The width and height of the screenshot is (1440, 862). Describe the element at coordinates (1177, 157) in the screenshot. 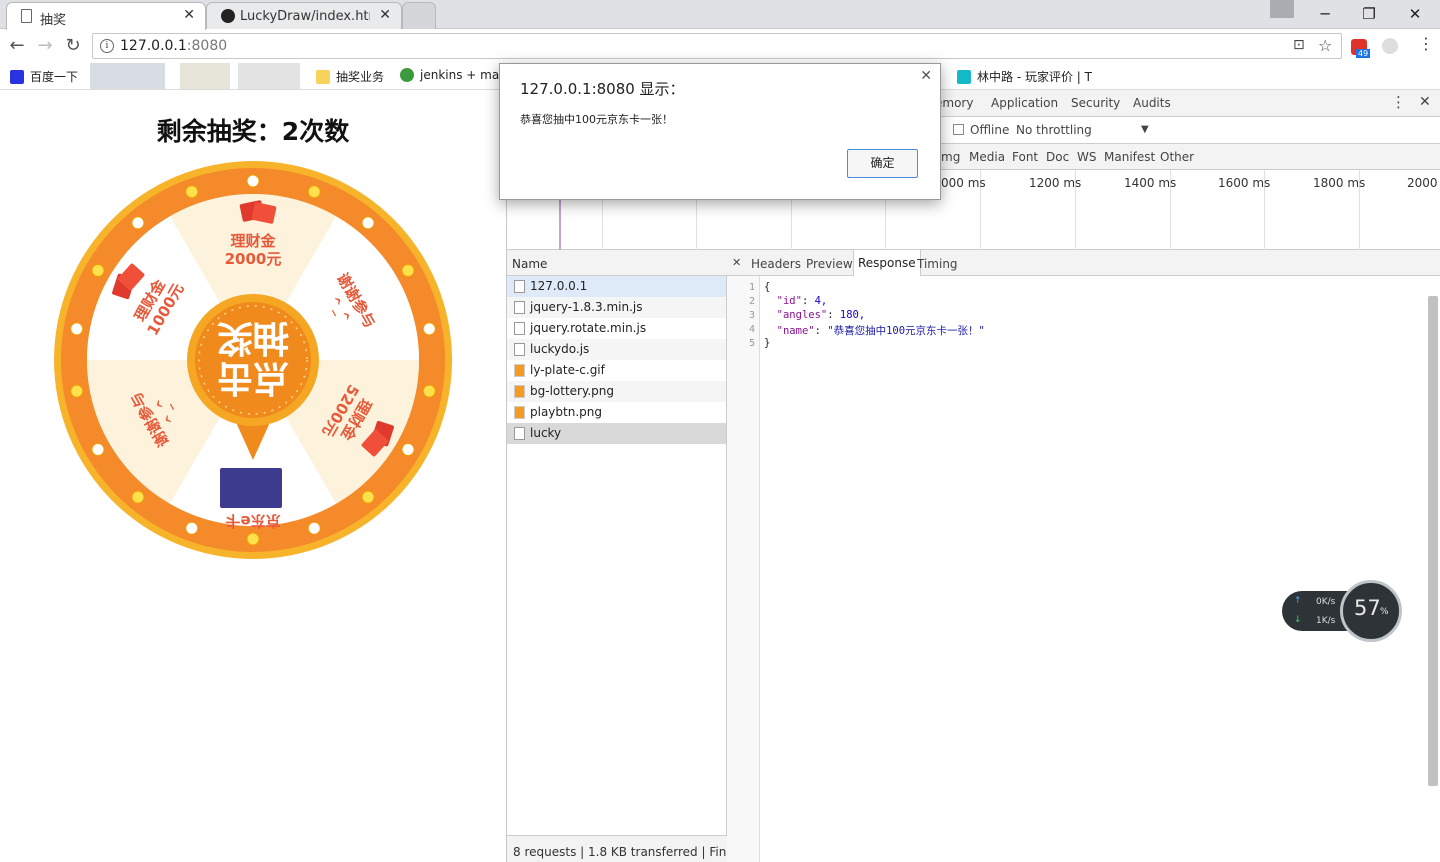

I see `filter-other: Other` at that location.